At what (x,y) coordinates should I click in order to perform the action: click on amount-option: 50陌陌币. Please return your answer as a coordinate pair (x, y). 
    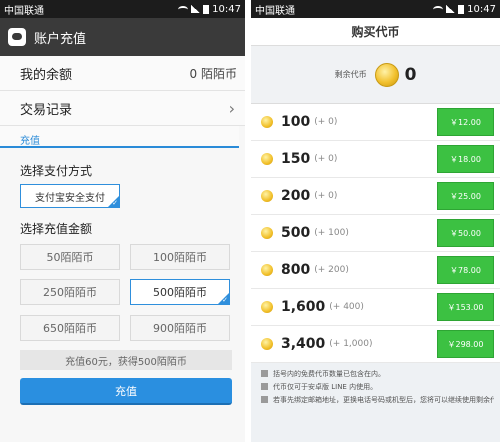
    Looking at the image, I should click on (70, 257).